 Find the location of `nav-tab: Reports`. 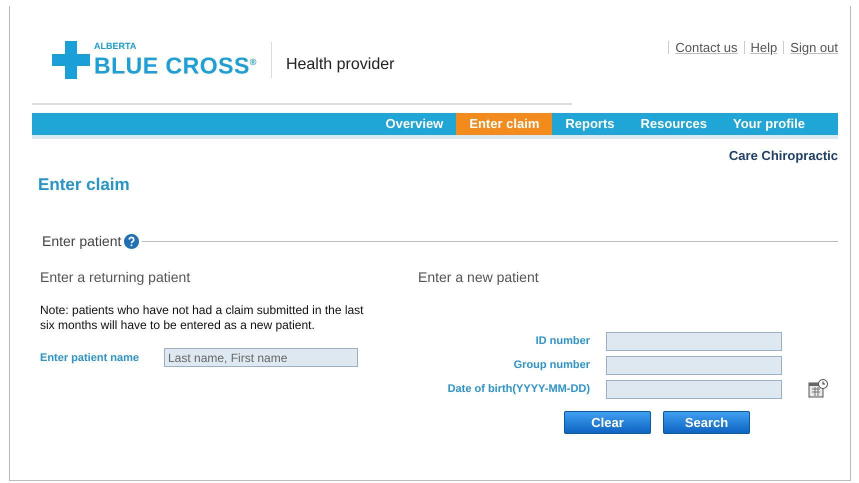

nav-tab: Reports is located at coordinates (590, 124).